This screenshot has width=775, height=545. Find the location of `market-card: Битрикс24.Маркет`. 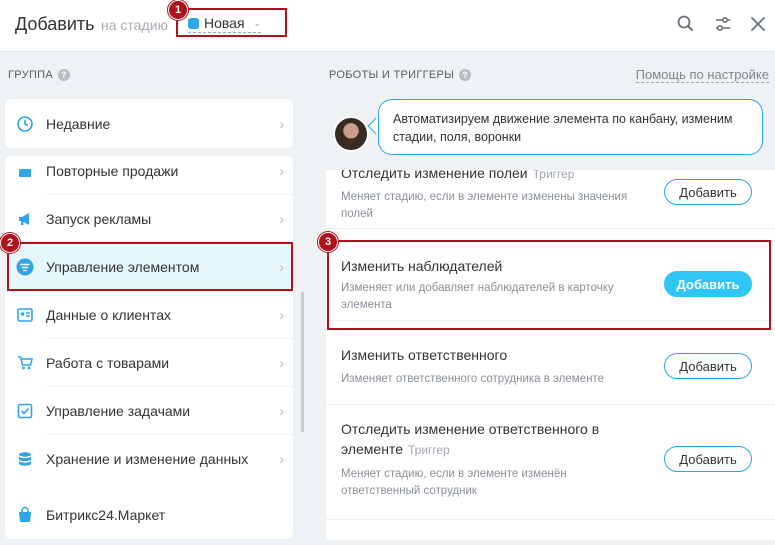

market-card: Битрикс24.Маркет is located at coordinates (149, 514).